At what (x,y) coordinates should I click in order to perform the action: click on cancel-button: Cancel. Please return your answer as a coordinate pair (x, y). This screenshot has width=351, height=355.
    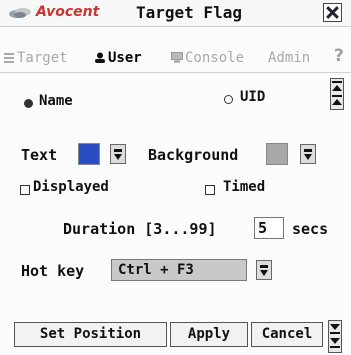
    Looking at the image, I should click on (287, 334).